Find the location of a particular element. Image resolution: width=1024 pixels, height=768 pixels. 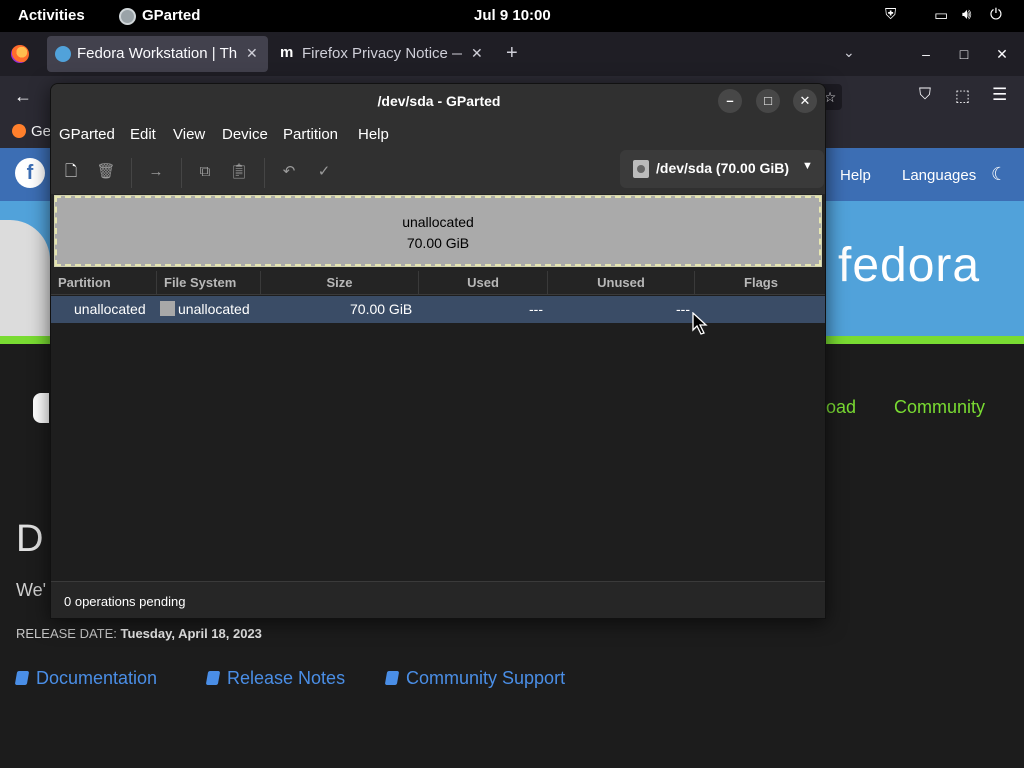

chevron-down-icon: ▼ is located at coordinates (807, 166).